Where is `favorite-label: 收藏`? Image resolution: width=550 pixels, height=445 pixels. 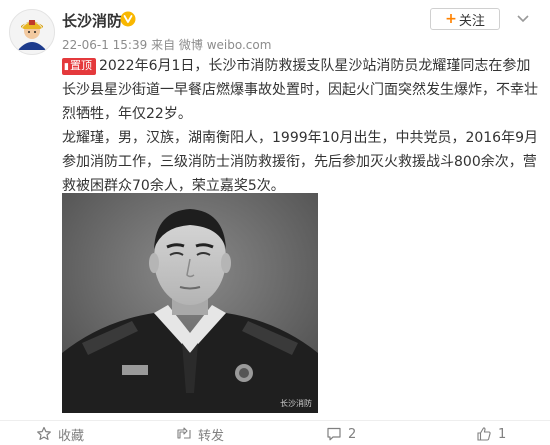
favorite-label: 收藏 is located at coordinates (71, 436).